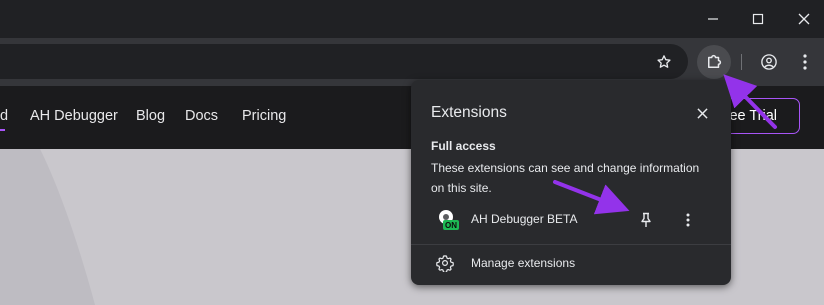  I want to click on extensions-button, so click(714, 62).